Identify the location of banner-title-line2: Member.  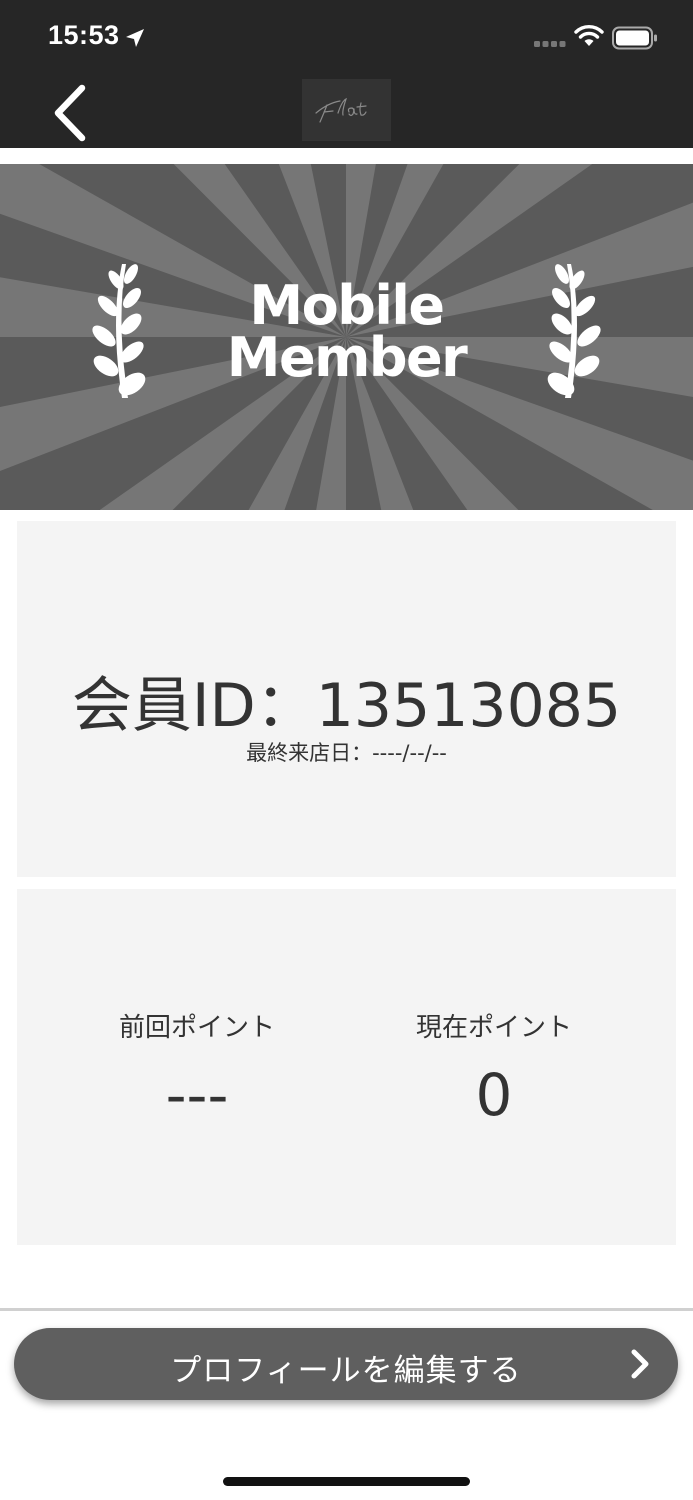
(347, 357).